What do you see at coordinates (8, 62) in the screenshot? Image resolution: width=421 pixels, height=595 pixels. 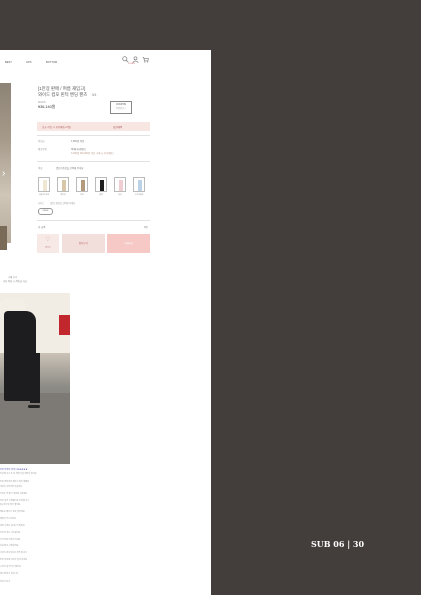 I see `nav-item-best: BEST` at bounding box center [8, 62].